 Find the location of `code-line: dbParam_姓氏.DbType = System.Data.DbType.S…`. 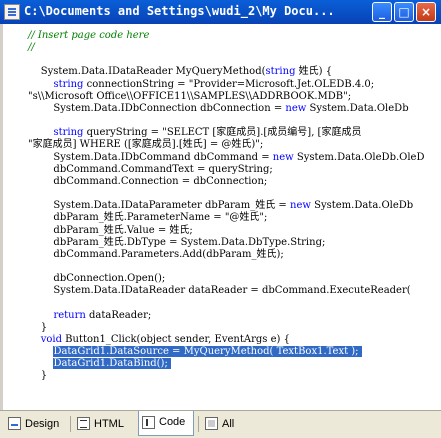

code-line: dbParam_姓氏.DbType = System.Data.DbType.S… is located at coordinates (177, 242).